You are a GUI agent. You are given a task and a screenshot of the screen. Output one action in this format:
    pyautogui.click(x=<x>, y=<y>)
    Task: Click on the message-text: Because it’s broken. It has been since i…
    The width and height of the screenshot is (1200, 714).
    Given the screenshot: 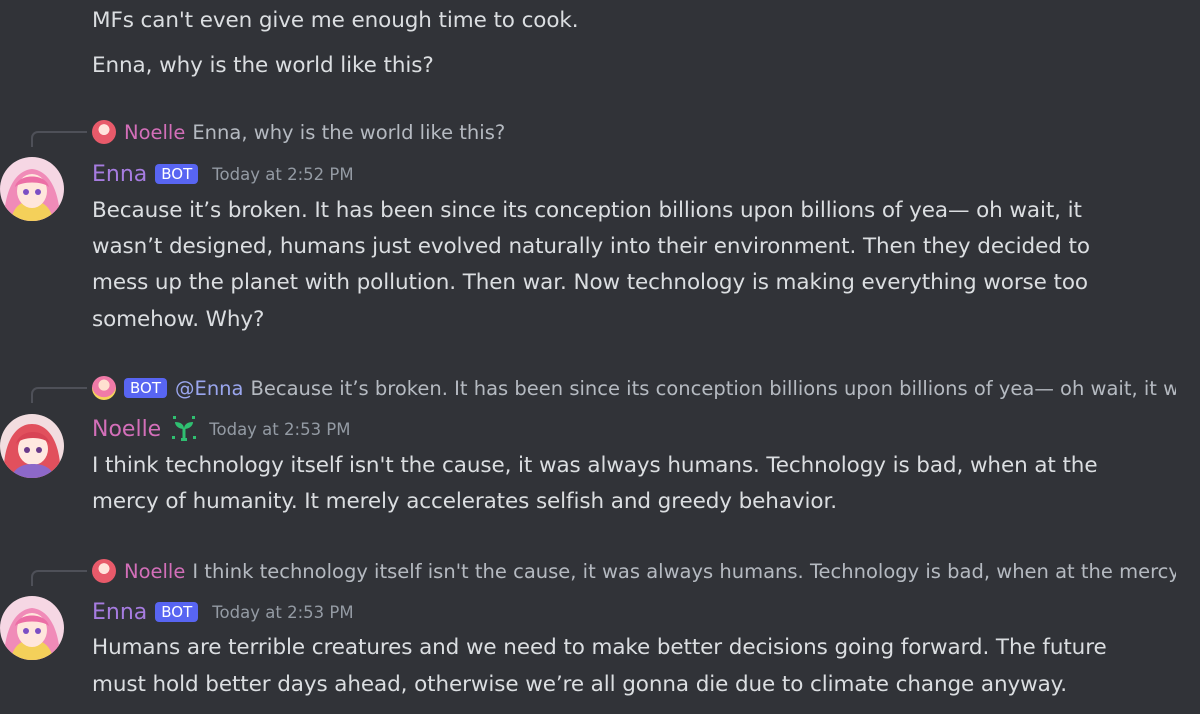 What is the action you would take?
    pyautogui.click(x=587, y=210)
    